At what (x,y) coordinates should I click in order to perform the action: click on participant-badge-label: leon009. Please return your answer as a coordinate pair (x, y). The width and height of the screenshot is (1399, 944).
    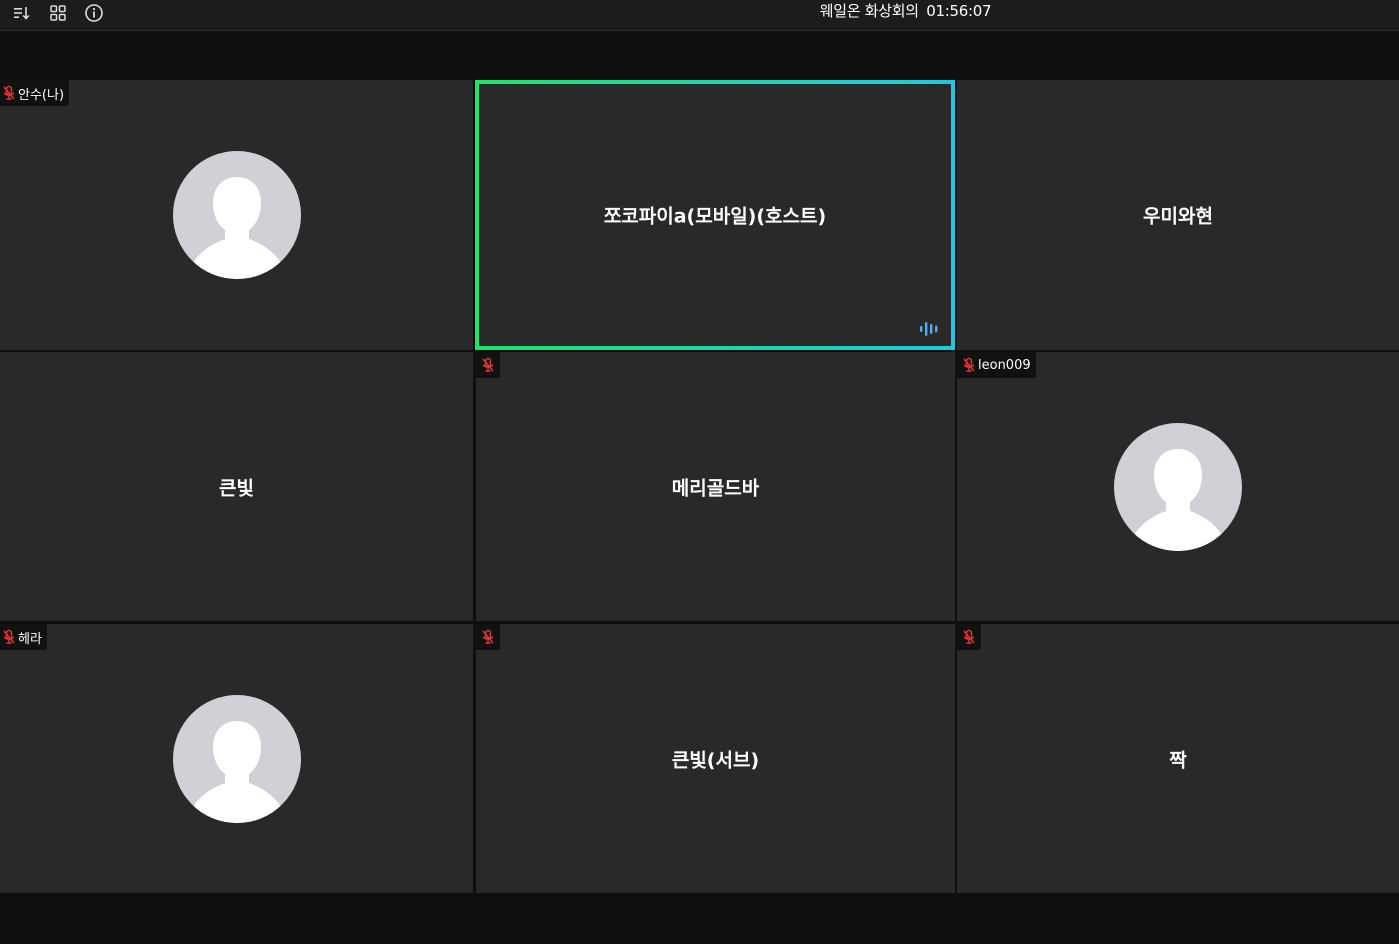
    Looking at the image, I should click on (1004, 365).